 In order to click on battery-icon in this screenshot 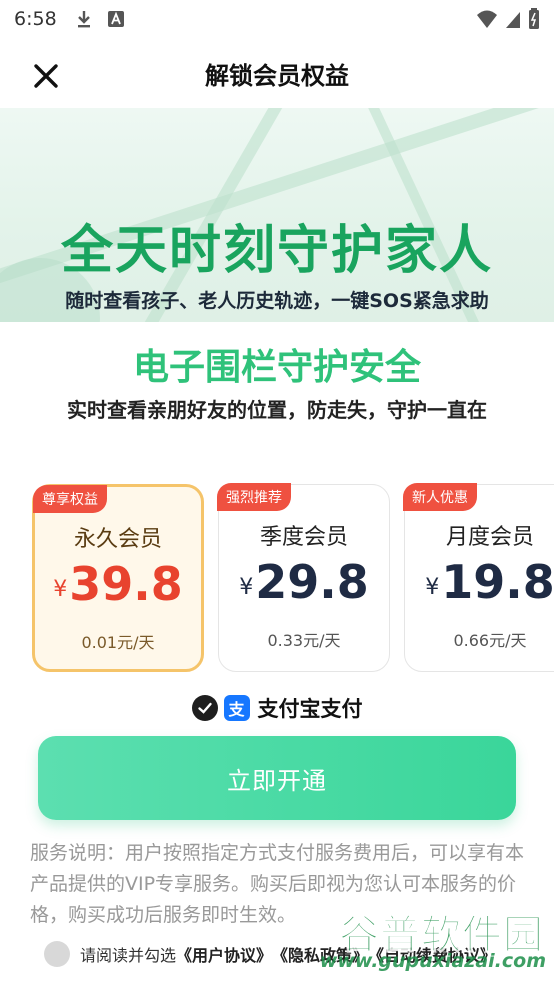, I will do `click(534, 21)`.